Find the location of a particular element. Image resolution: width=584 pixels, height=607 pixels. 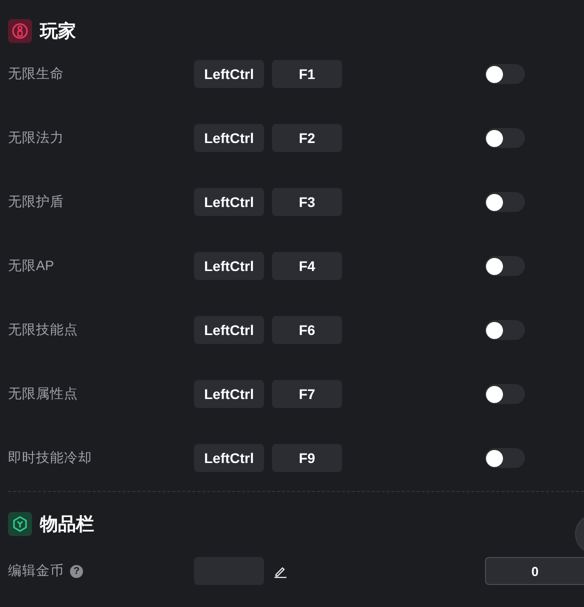

row-label: 无限技能点 is located at coordinates (43, 330).